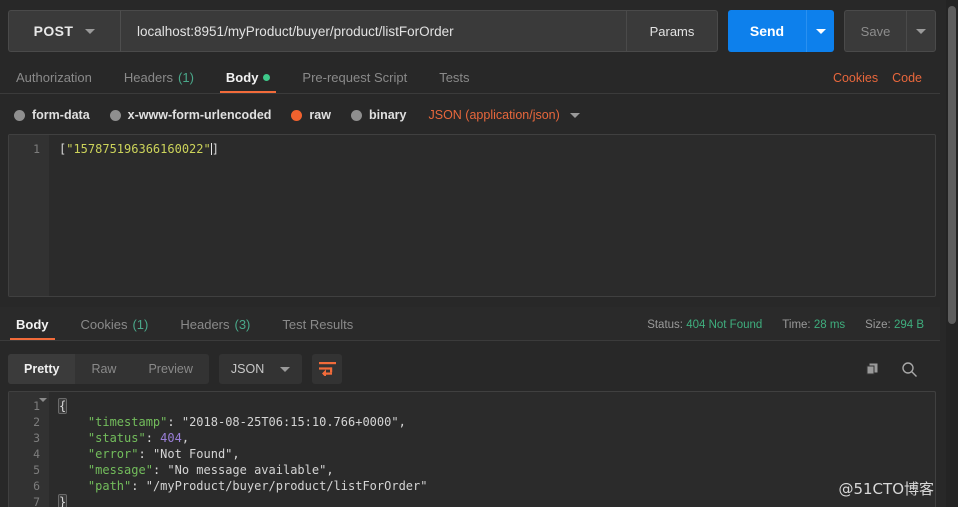 This screenshot has height=507, width=958. I want to click on view-mode-raw: Raw, so click(103, 369).